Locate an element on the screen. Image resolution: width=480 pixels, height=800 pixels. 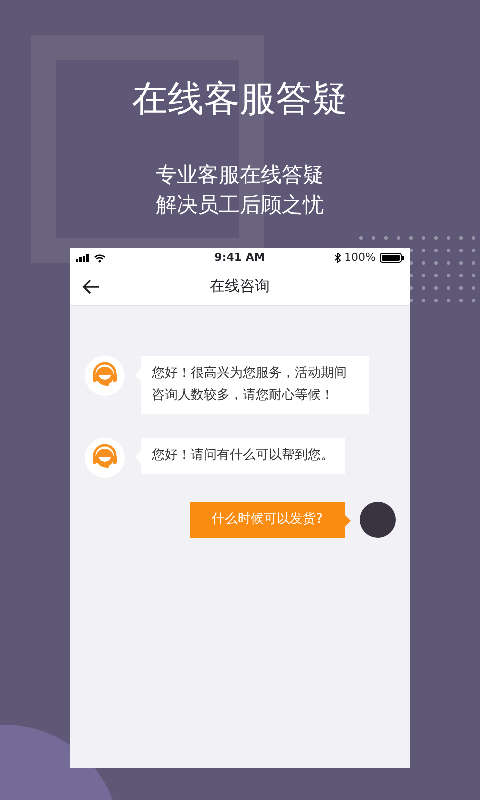
avatar-photo-placeholder is located at coordinates (378, 520).